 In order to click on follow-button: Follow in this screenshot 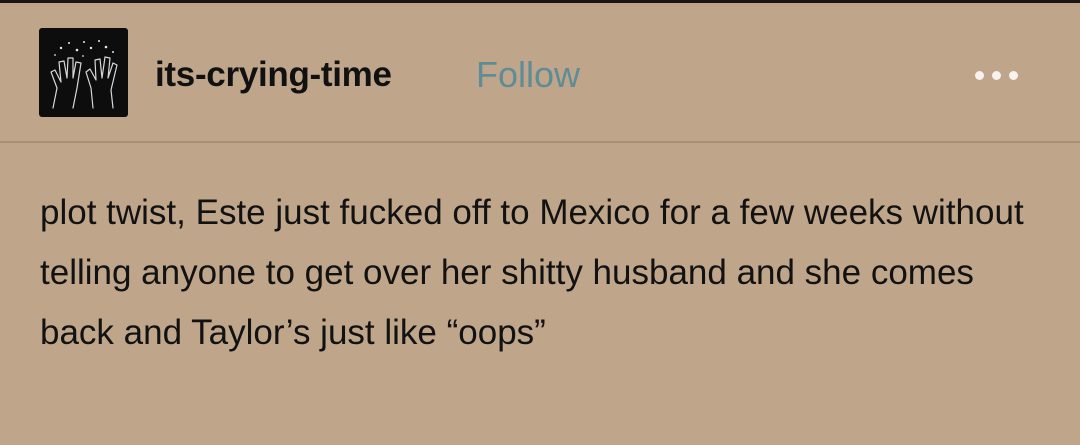, I will do `click(528, 75)`.